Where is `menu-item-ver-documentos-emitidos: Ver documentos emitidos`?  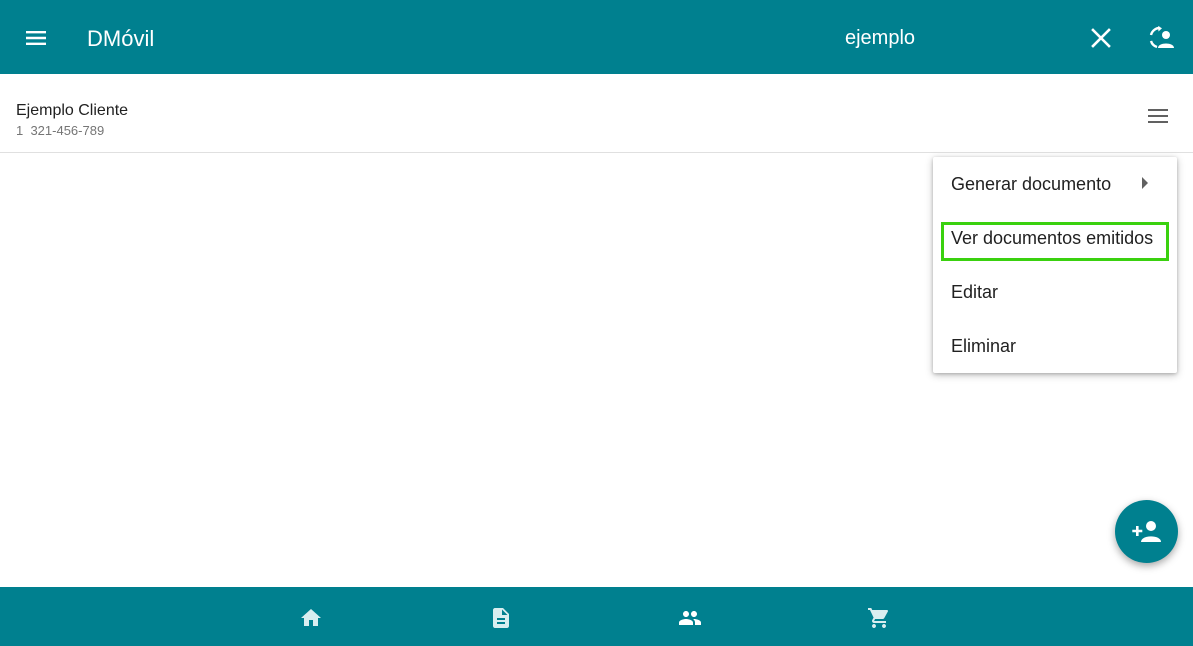
menu-item-ver-documentos-emitidos: Ver documentos emitidos is located at coordinates (1055, 238).